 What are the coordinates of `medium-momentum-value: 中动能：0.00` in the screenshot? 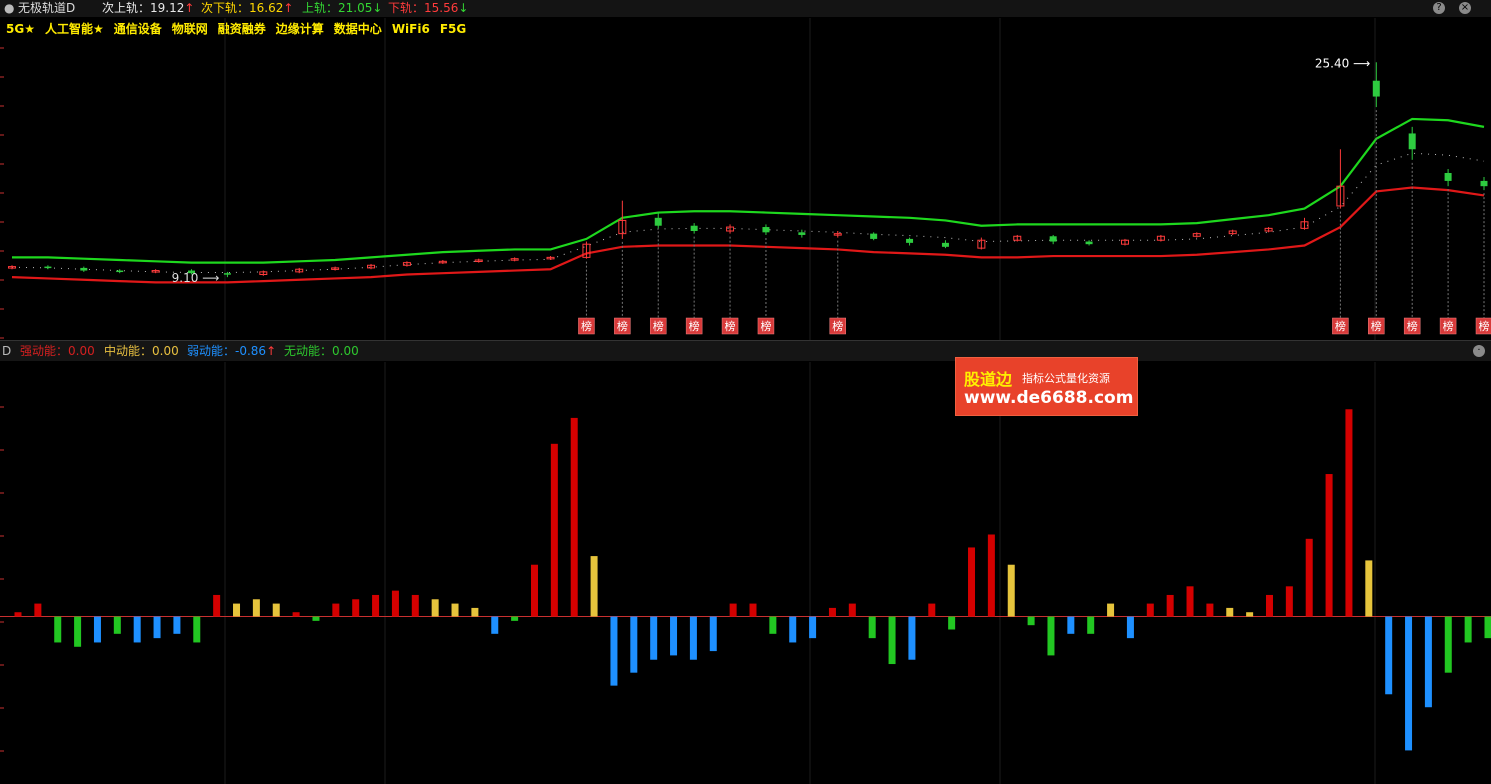 It's located at (141, 351).